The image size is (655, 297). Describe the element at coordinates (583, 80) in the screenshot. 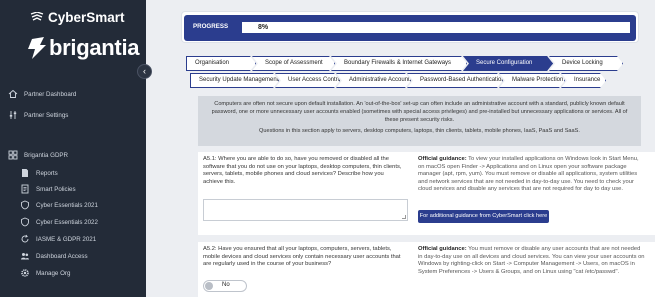

I see `tab-insurance: Insurance` at that location.